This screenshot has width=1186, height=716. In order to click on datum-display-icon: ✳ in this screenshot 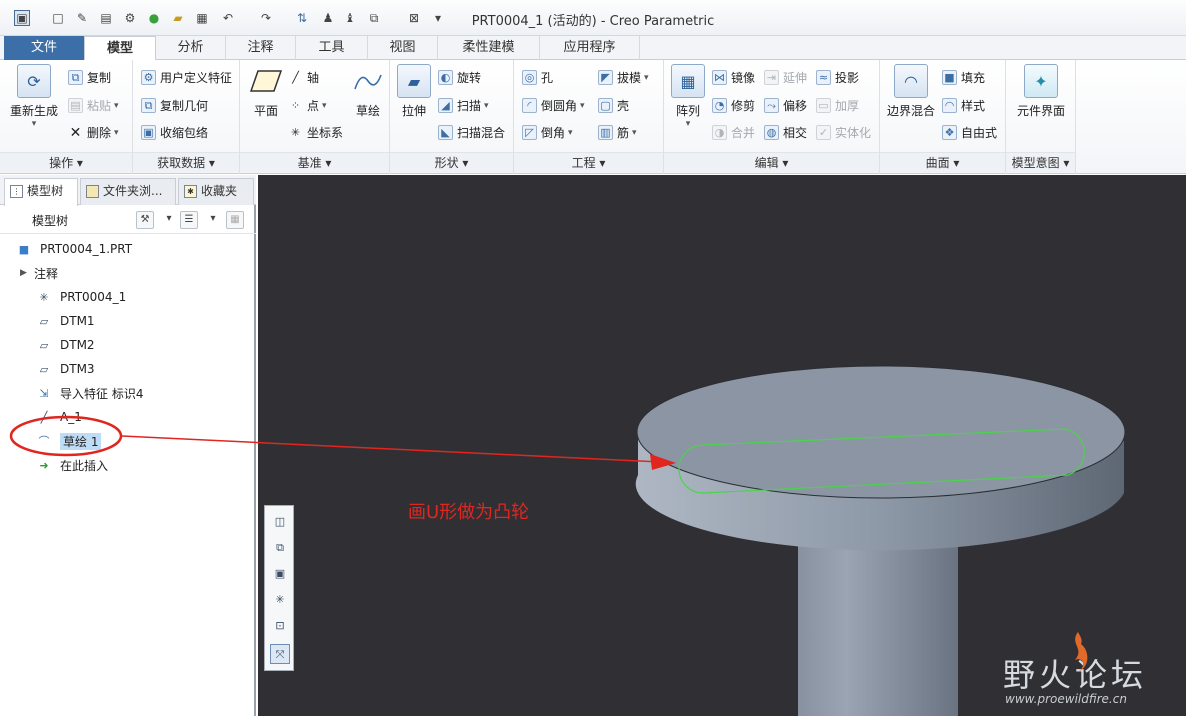, I will do `click(280, 600)`.